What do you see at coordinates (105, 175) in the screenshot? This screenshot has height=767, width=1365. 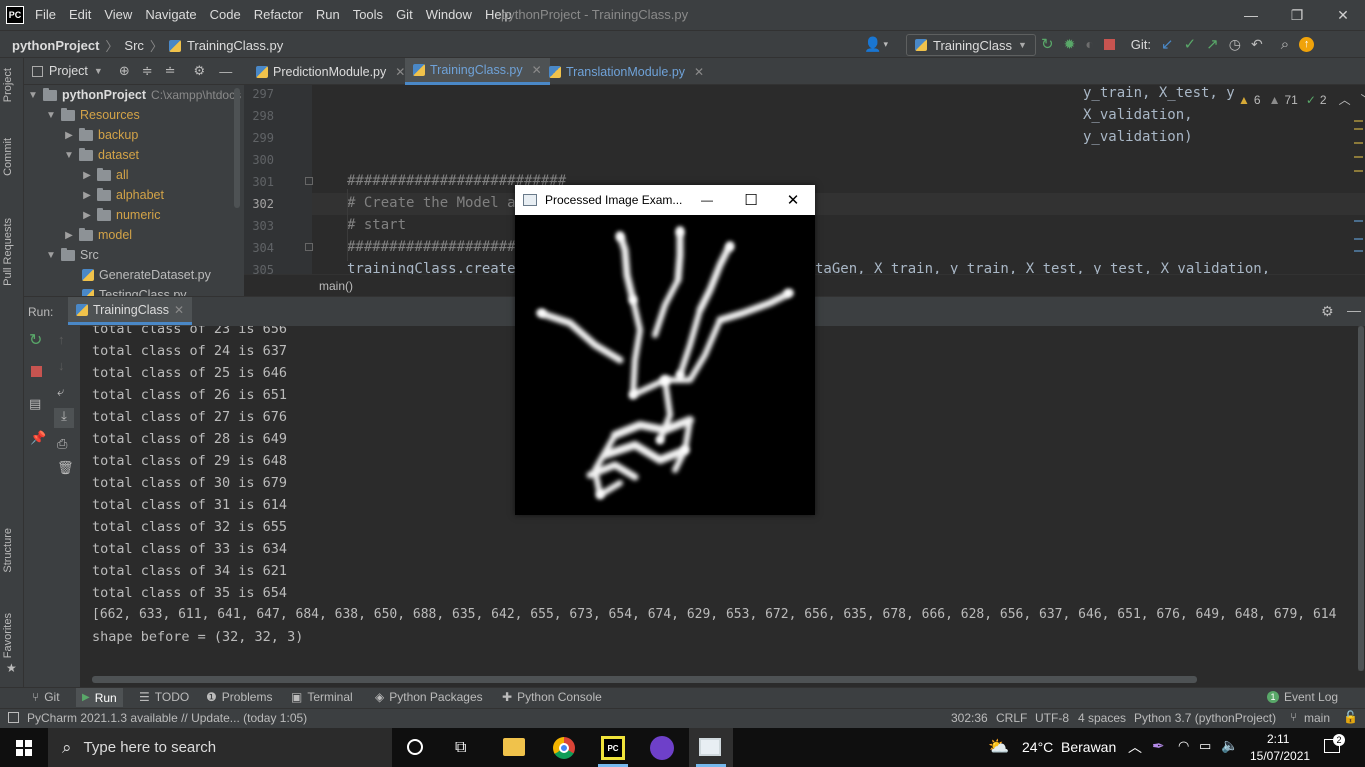 I see `tree-item-all: ▶ all` at bounding box center [105, 175].